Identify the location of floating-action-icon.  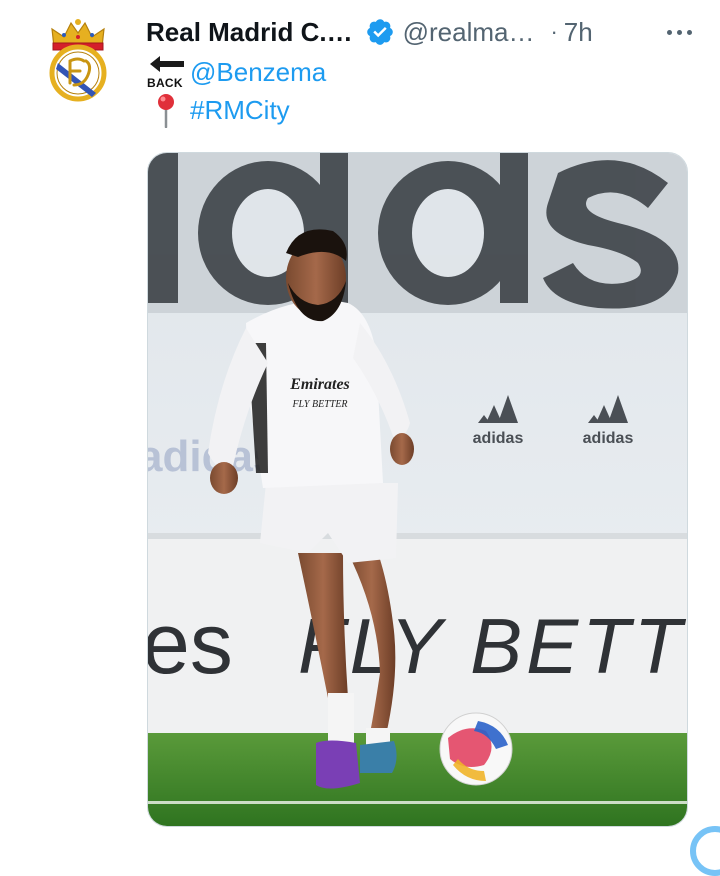
(705, 851).